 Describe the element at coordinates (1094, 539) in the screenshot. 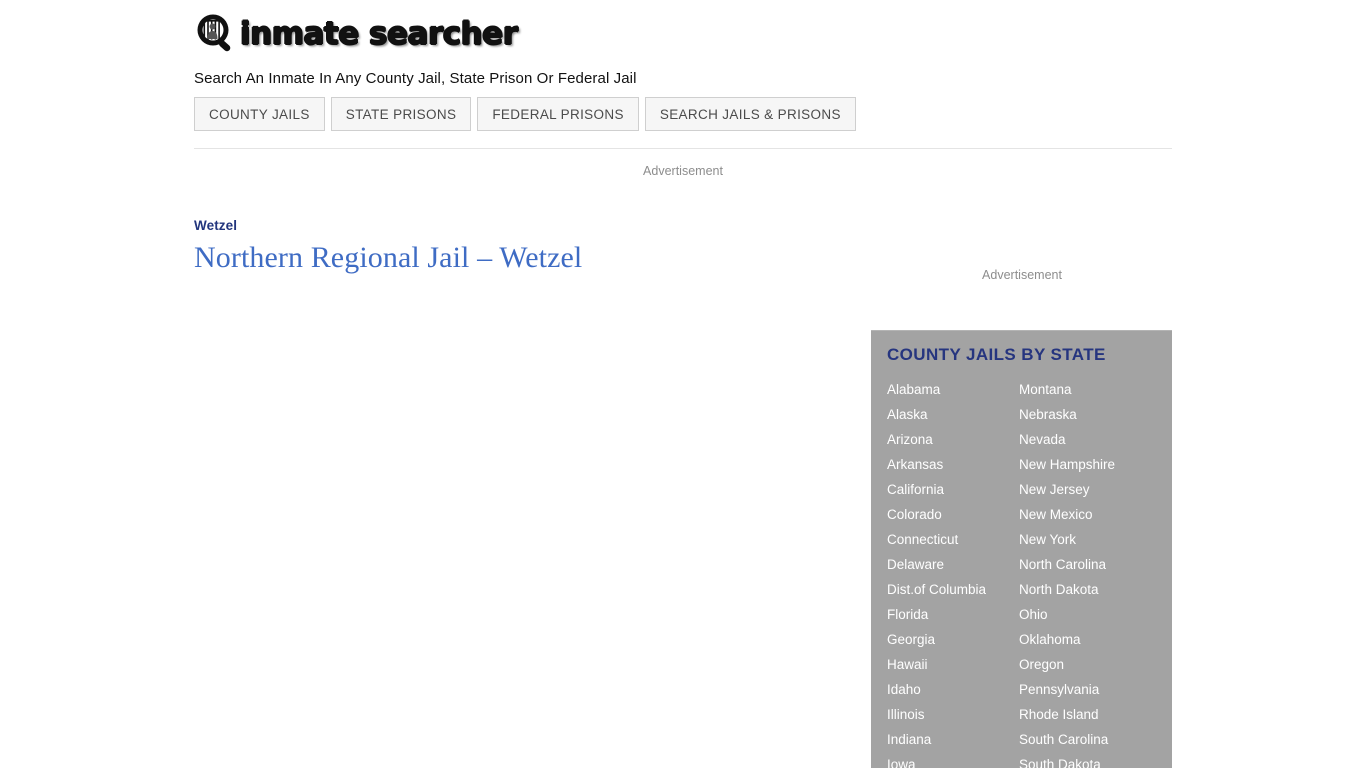

I see `state-link: New York` at that location.